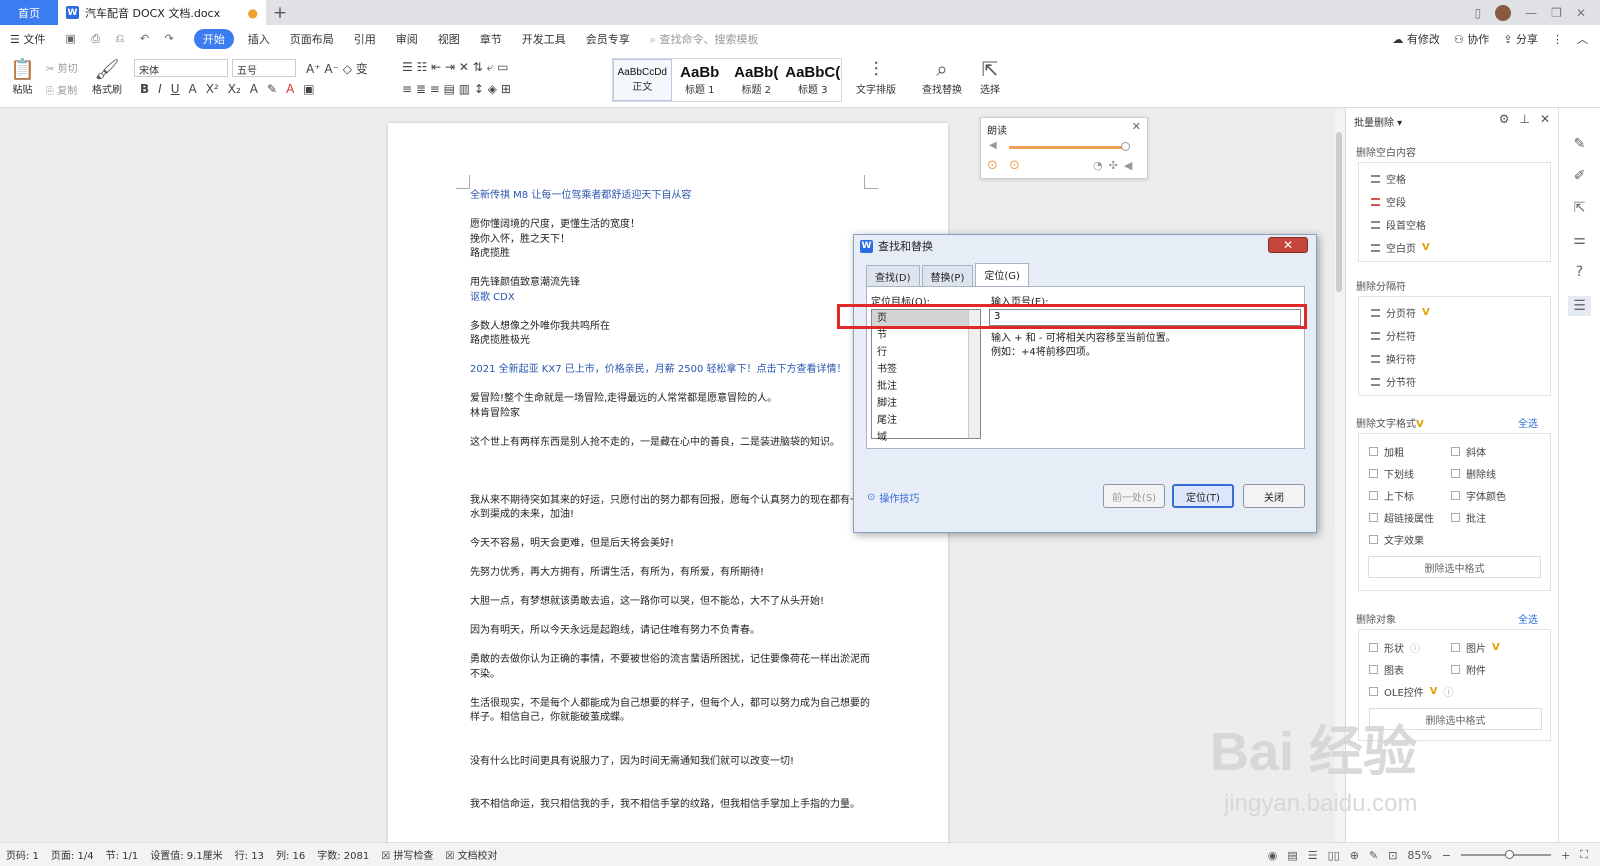  What do you see at coordinates (1391, 495) in the screenshot?
I see `check-superscript: 上下标` at bounding box center [1391, 495].